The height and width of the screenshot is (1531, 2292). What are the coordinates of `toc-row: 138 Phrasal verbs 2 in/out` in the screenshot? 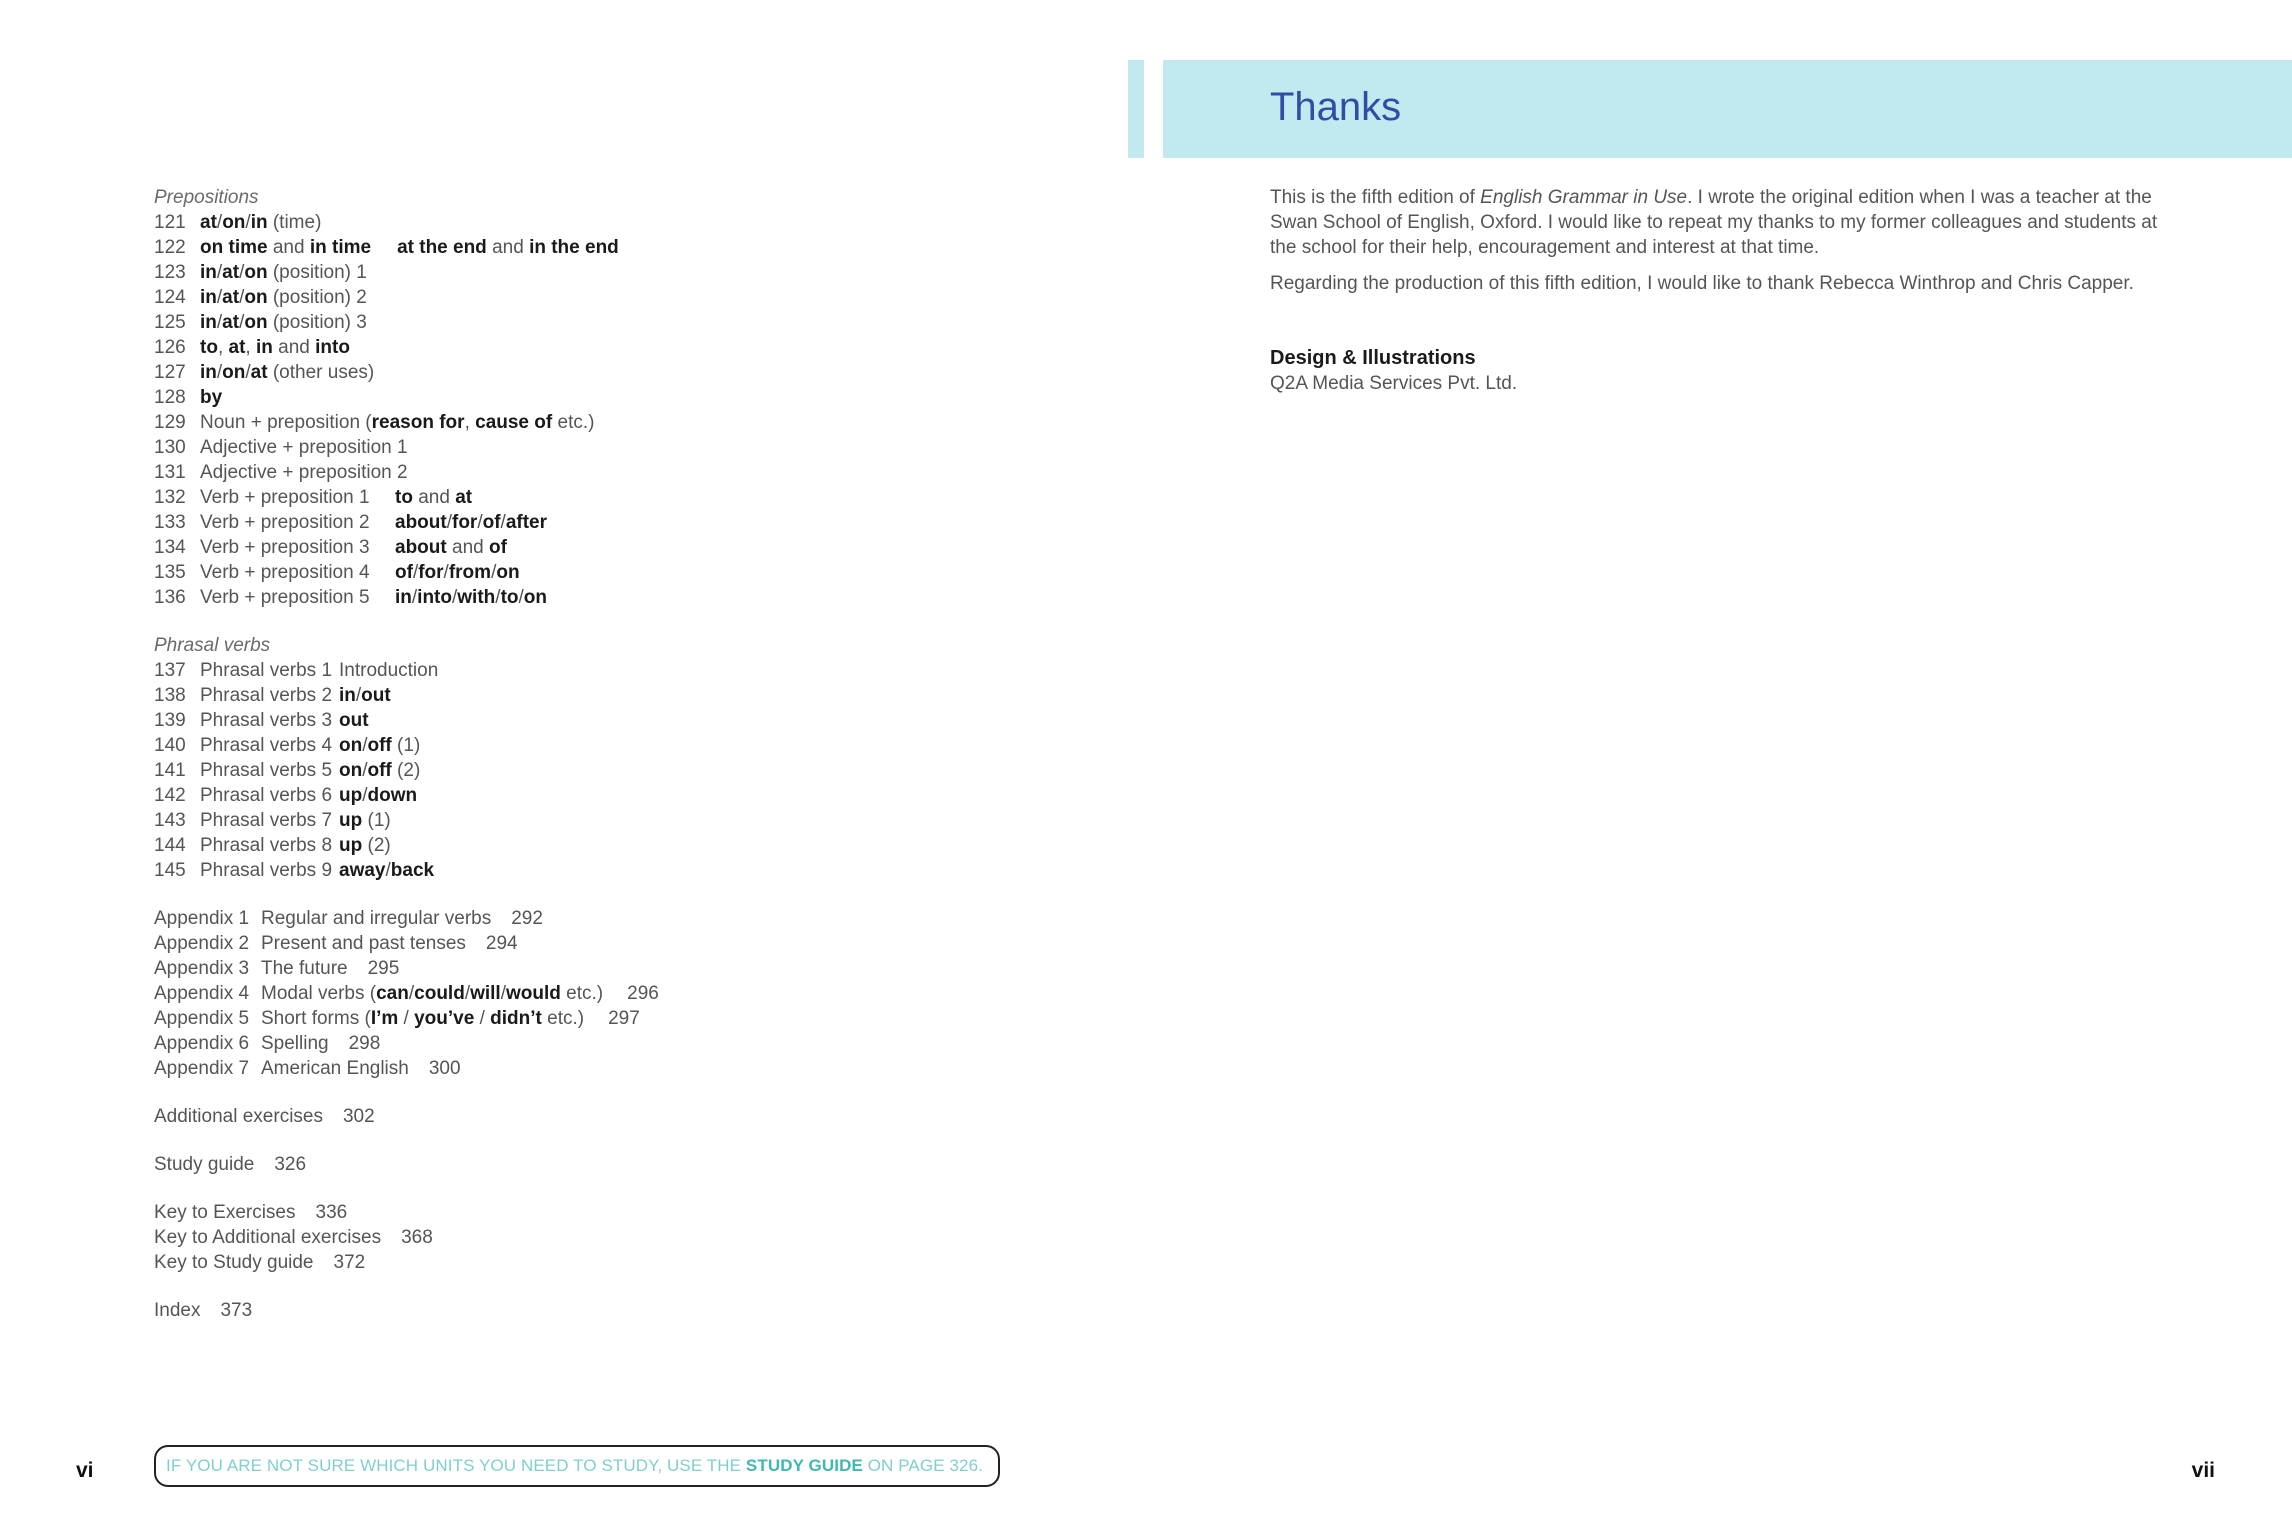 It's located at (272, 695).